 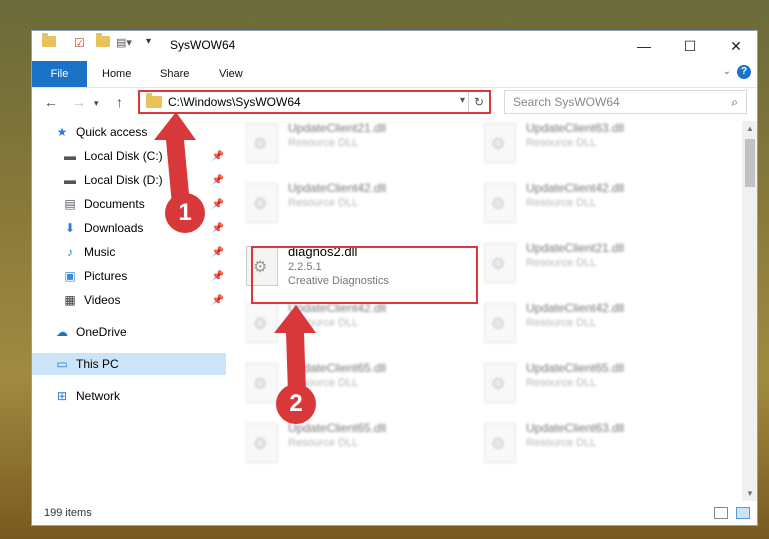 What do you see at coordinates (296, 404) in the screenshot?
I see `callout-2: 2` at bounding box center [296, 404].